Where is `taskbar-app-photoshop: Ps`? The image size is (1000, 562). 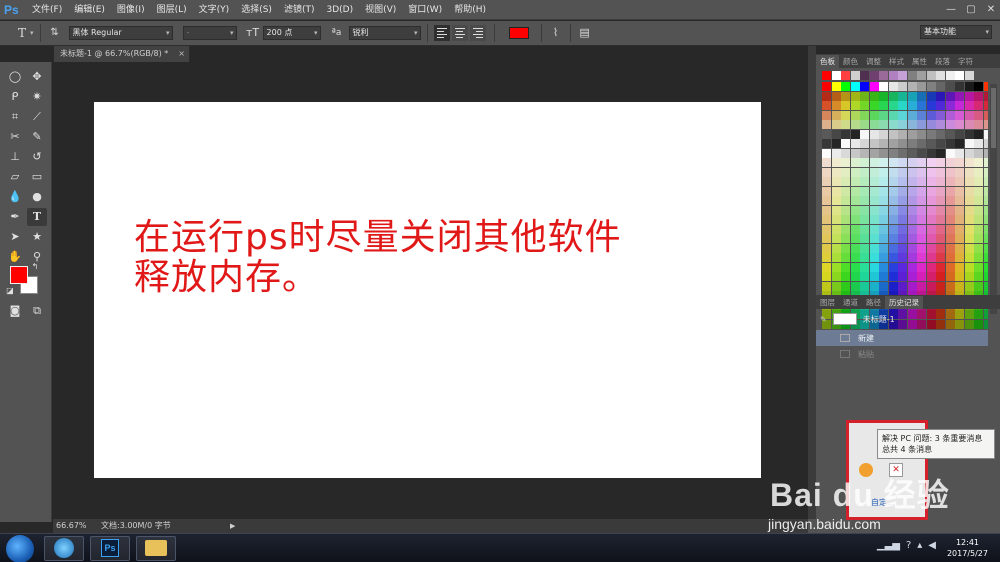 taskbar-app-photoshop: Ps is located at coordinates (110, 548).